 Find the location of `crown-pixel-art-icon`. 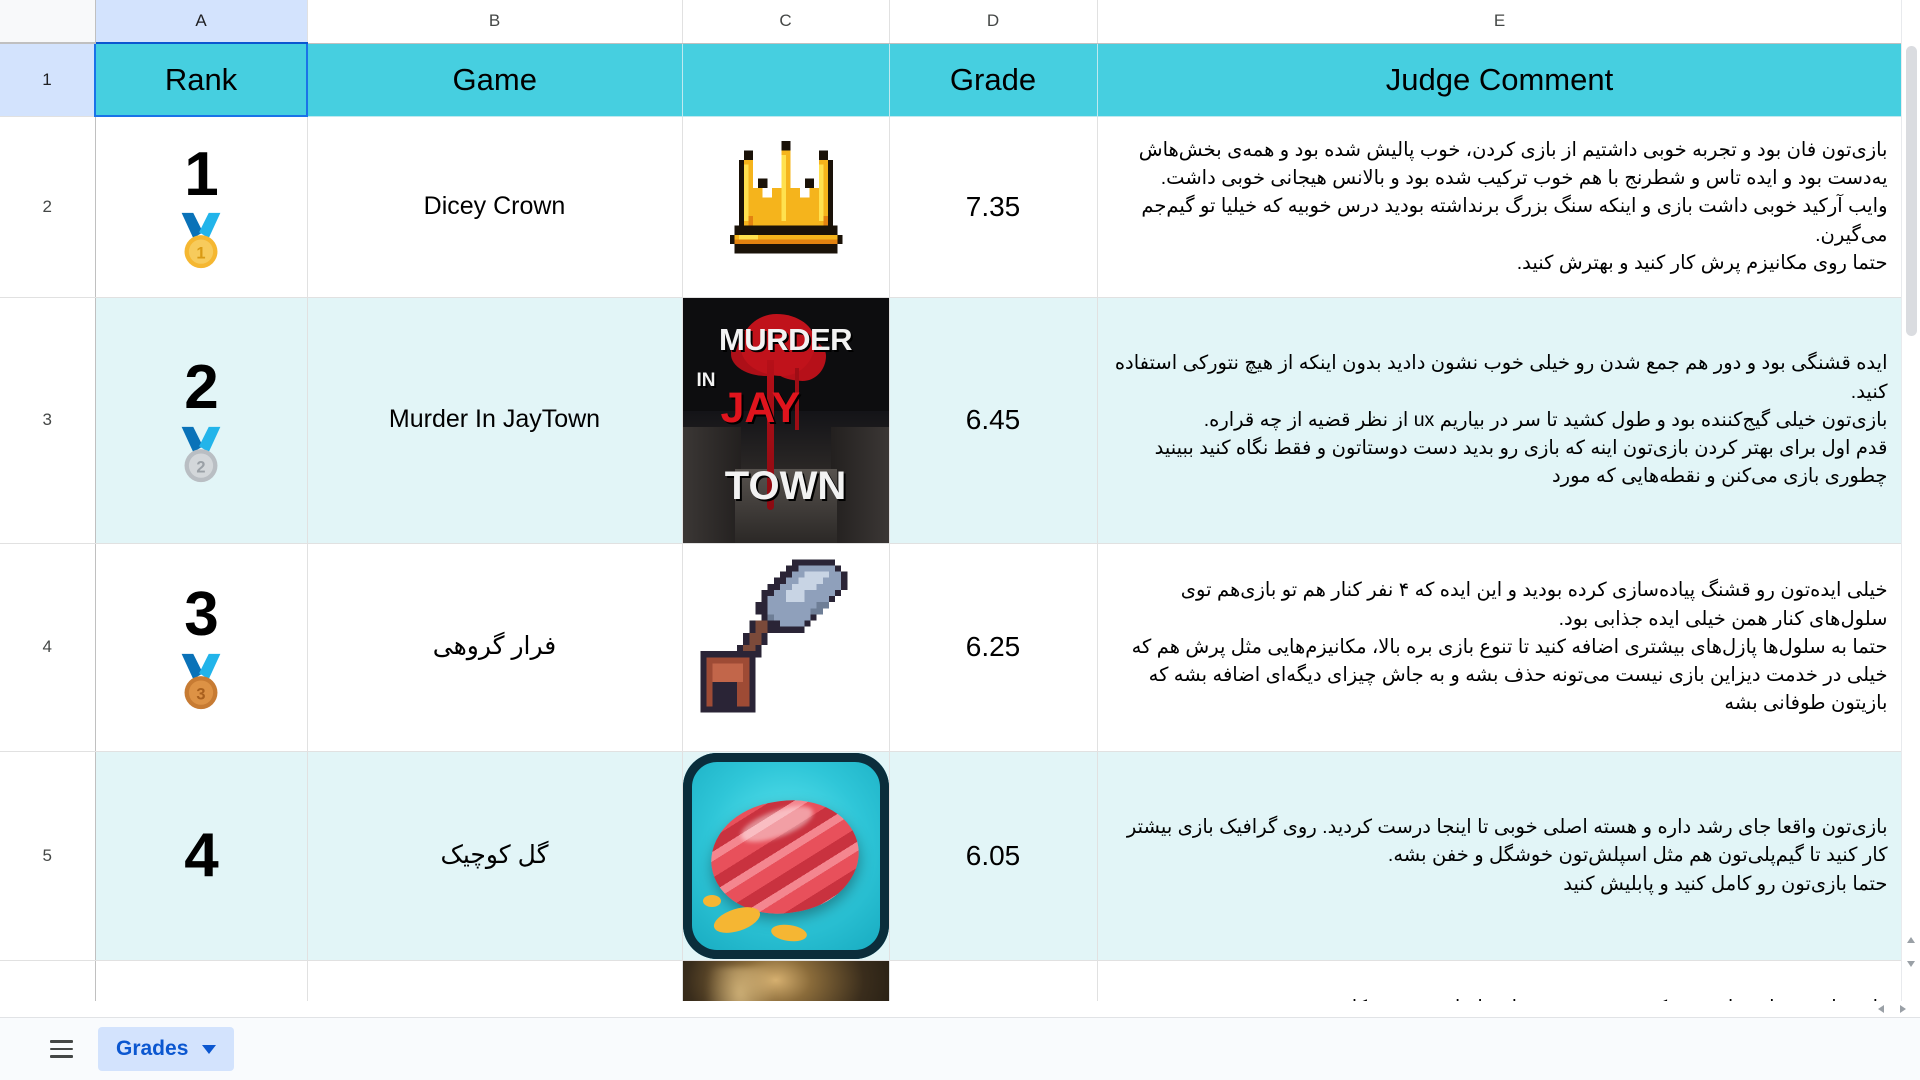

crown-pixel-art-icon is located at coordinates (786, 207).